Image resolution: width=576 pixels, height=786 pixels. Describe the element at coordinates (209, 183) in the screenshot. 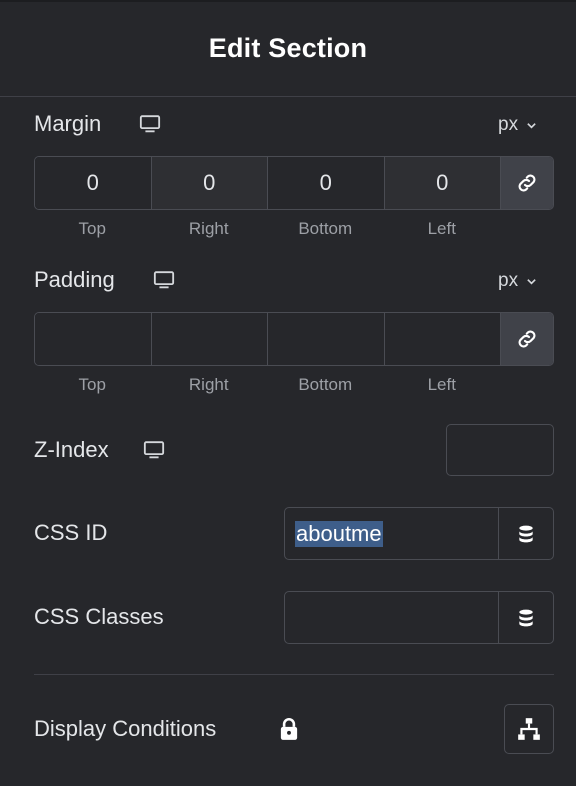

I see `margin-right-input: 0` at that location.